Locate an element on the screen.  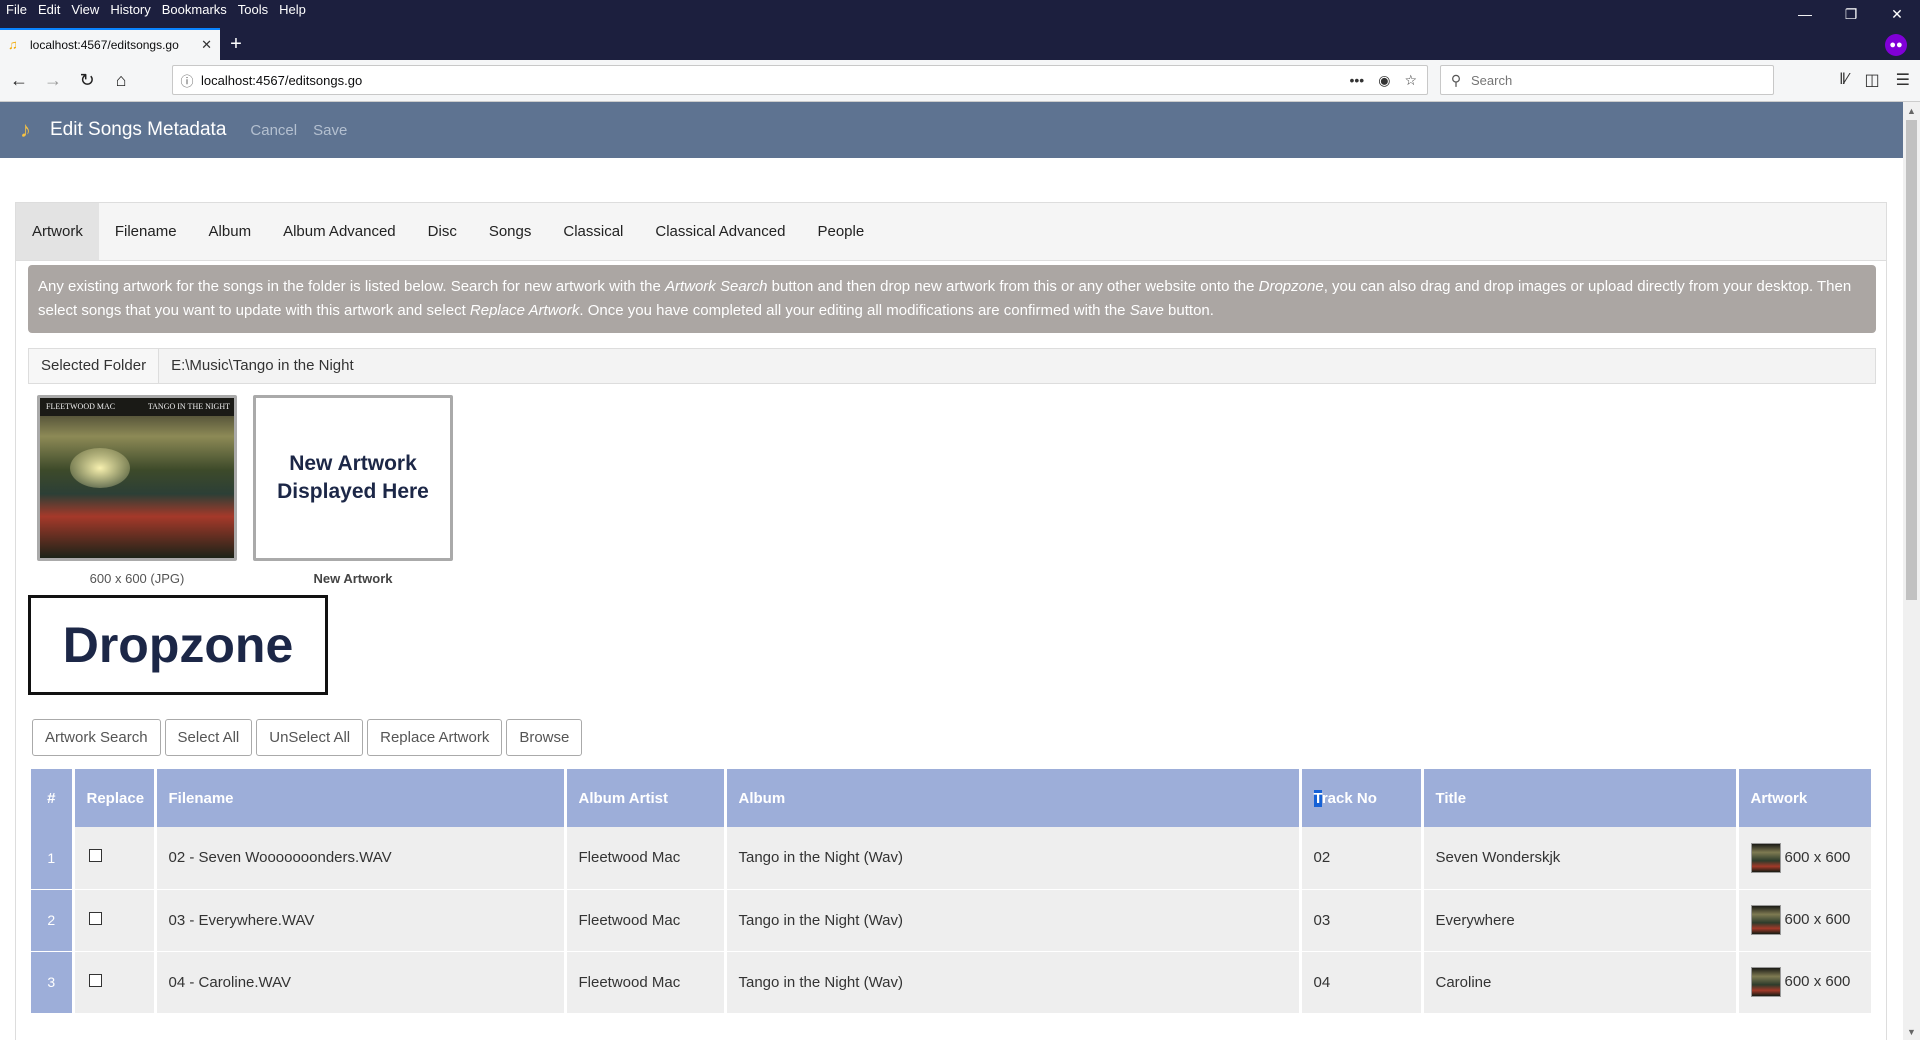
unselect-all-button: UnSelect All is located at coordinates (310, 737).